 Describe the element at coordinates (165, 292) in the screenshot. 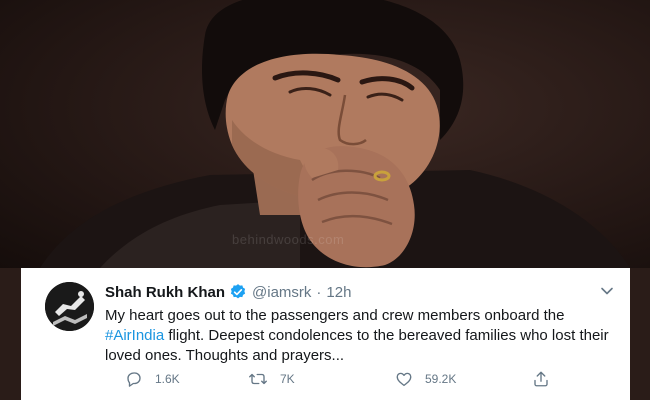

I see `display-name: Shah Rukh Khan` at that location.